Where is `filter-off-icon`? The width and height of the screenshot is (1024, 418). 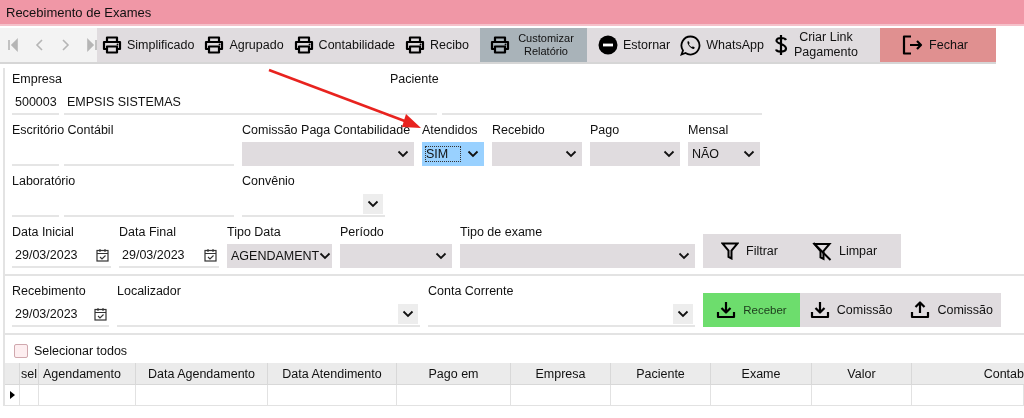 filter-off-icon is located at coordinates (821, 251).